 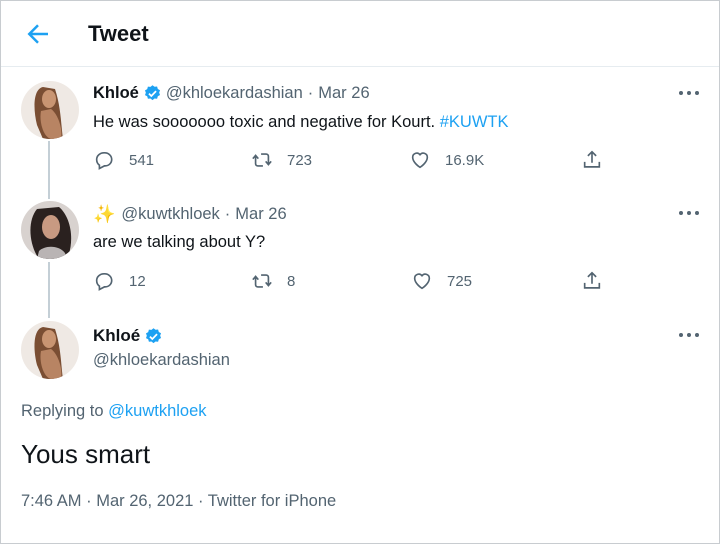 I want to click on tweet-actions: 541 723 16.9K, so click(x=353, y=160).